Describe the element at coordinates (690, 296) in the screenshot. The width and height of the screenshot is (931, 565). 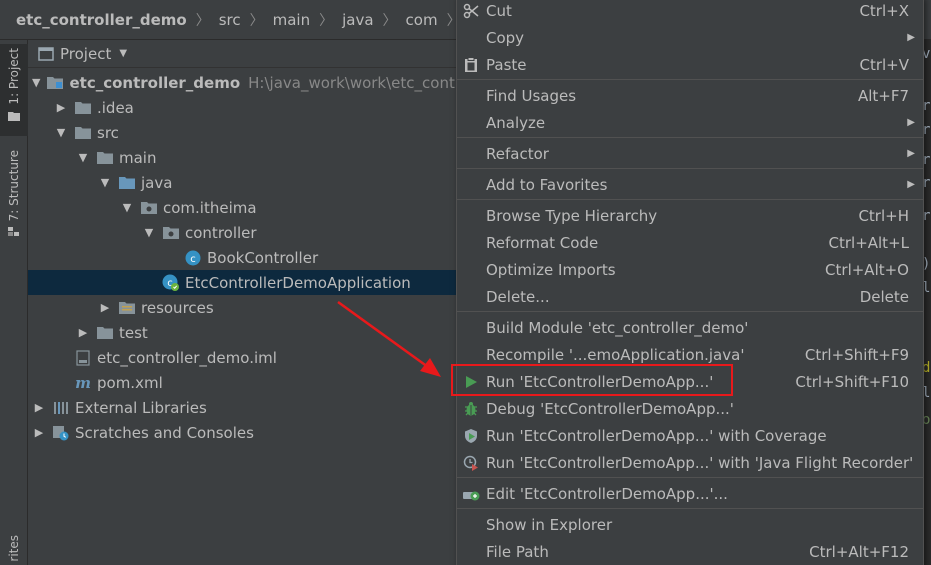
I see `menu-item-delete: Delete... Delete` at that location.